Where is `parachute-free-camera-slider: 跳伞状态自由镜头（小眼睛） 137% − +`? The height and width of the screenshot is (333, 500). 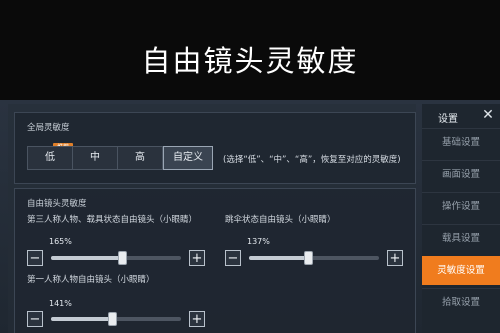
parachute-free-camera-slider: 跳伞状态自由镜头（小眼睛） 137% − + is located at coordinates (315, 239).